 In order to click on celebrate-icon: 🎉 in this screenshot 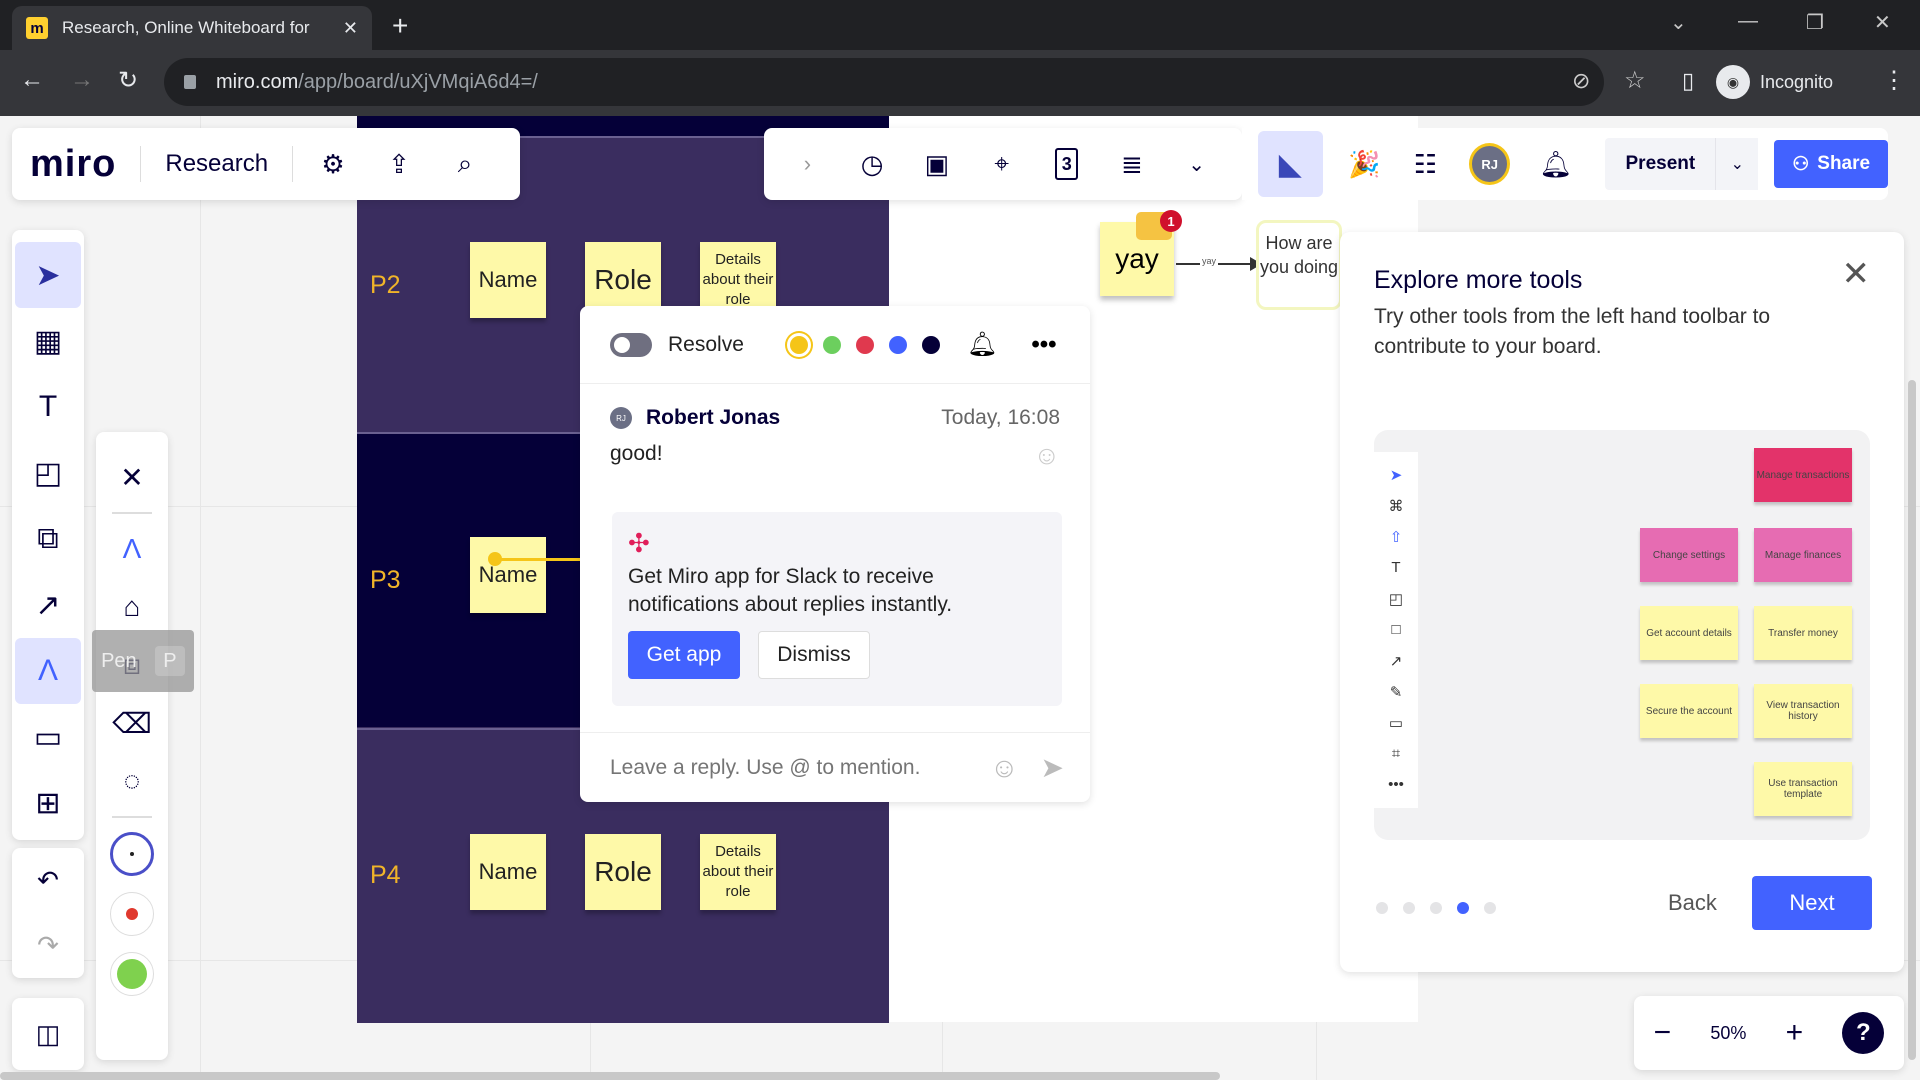, I will do `click(1364, 164)`.